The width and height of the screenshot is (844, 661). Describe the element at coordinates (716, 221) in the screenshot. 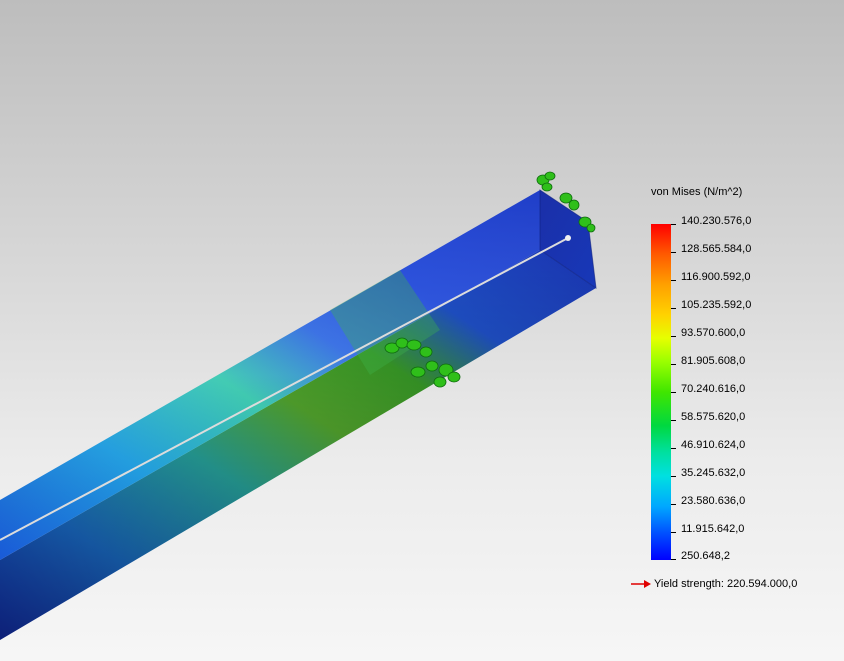

I see `legend-label: 140.230.576,0` at that location.